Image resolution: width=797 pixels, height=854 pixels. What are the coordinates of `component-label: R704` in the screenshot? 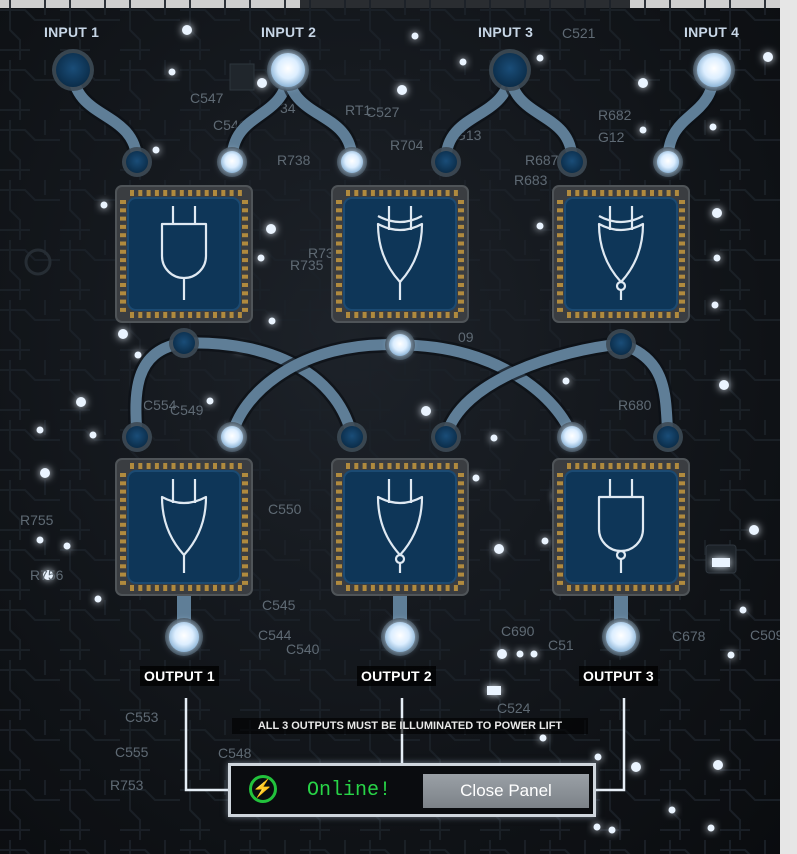 It's located at (407, 145).